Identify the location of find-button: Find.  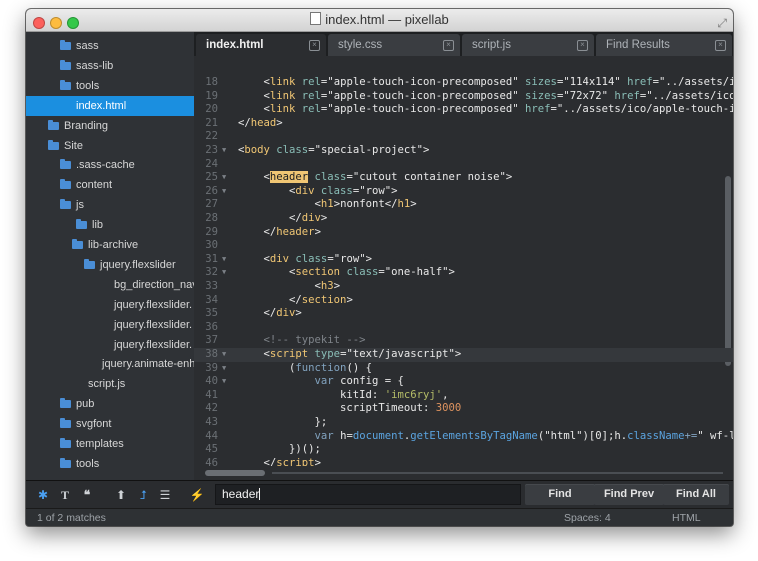
(560, 494).